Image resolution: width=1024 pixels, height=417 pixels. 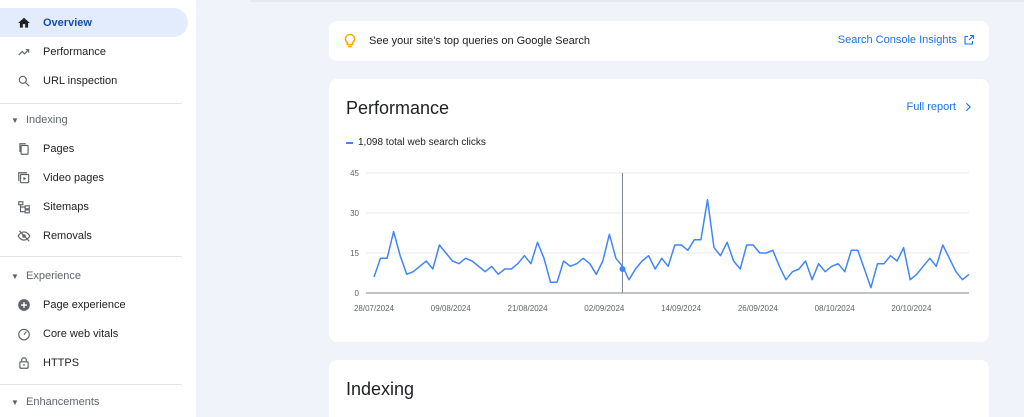 What do you see at coordinates (54, 276) in the screenshot?
I see `section-title: Experience` at bounding box center [54, 276].